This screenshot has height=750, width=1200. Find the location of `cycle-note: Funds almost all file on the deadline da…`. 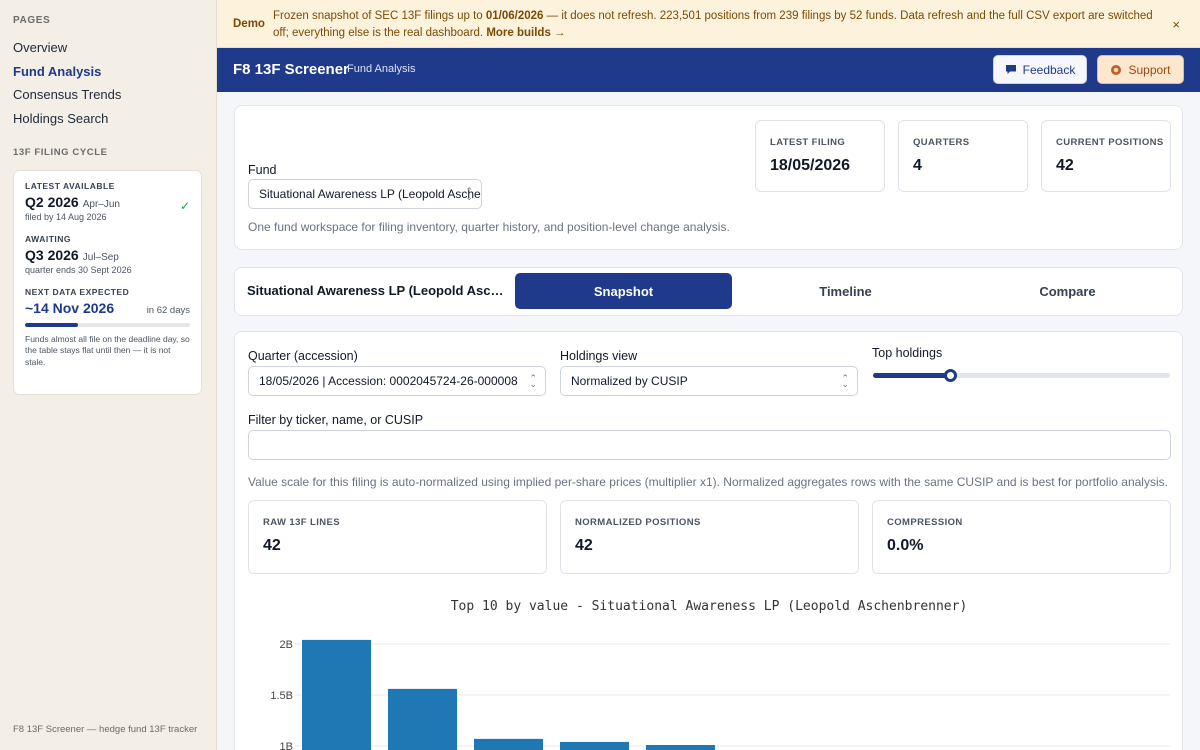

cycle-note: Funds almost all file on the deadline da… is located at coordinates (107, 350).